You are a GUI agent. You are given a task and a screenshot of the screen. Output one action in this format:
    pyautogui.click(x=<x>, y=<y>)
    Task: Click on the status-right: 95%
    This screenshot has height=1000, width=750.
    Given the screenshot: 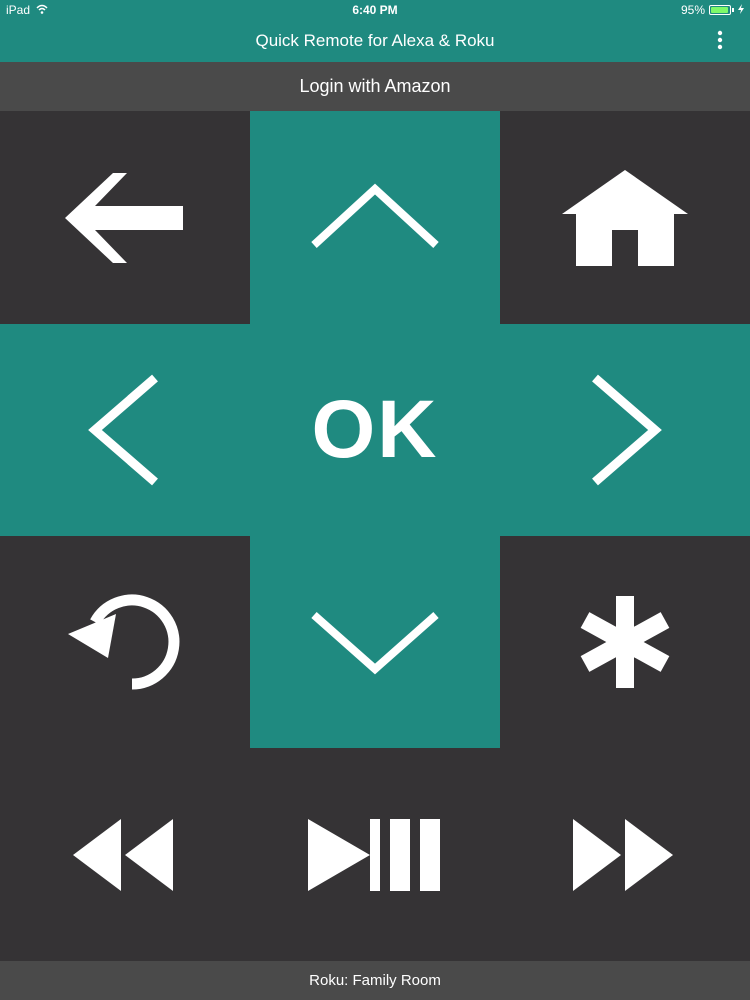 What is the action you would take?
    pyautogui.click(x=712, y=10)
    